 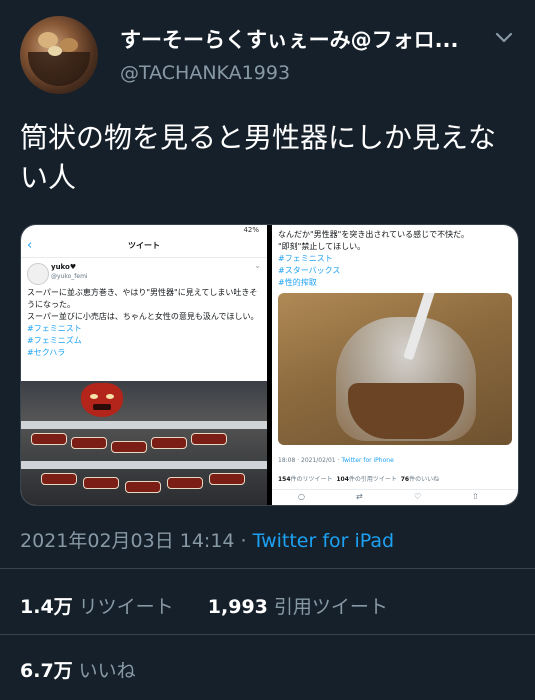 What do you see at coordinates (330, 607) in the screenshot?
I see `quote-label: 引用ツイート` at bounding box center [330, 607].